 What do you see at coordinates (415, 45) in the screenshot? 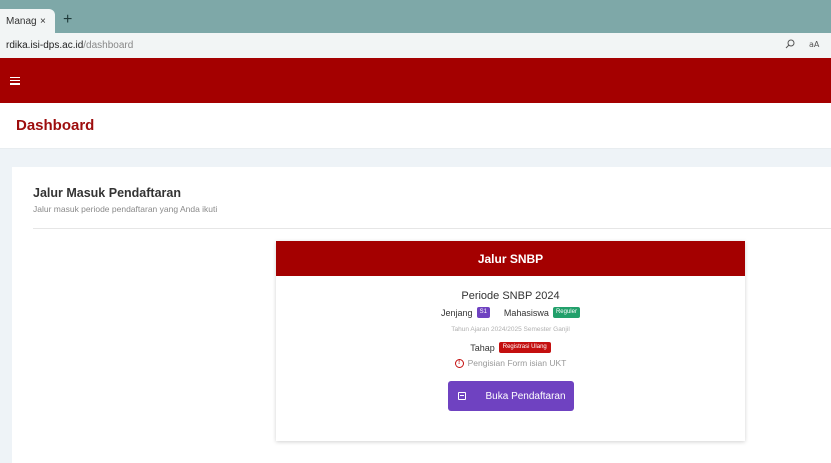
I see `address-bar: rdika.isi-dps.ac.id/dashboard aA` at bounding box center [415, 45].